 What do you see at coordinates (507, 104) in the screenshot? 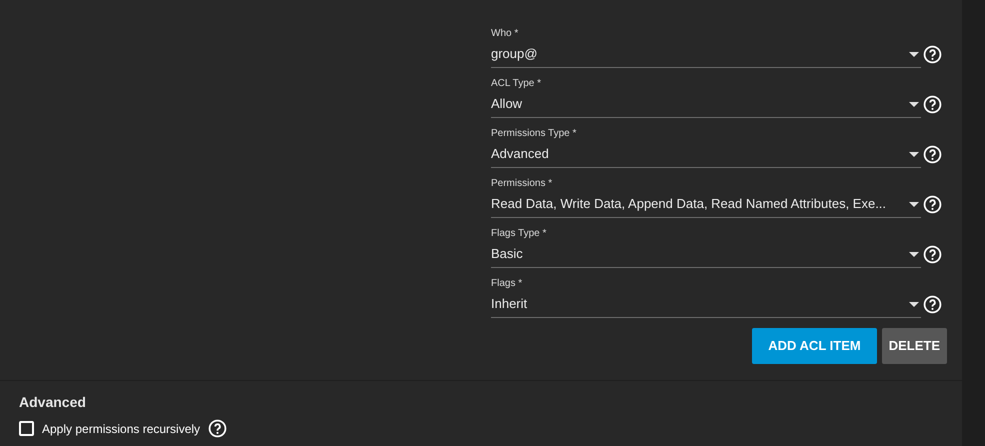
I see `field-value: Allow` at bounding box center [507, 104].